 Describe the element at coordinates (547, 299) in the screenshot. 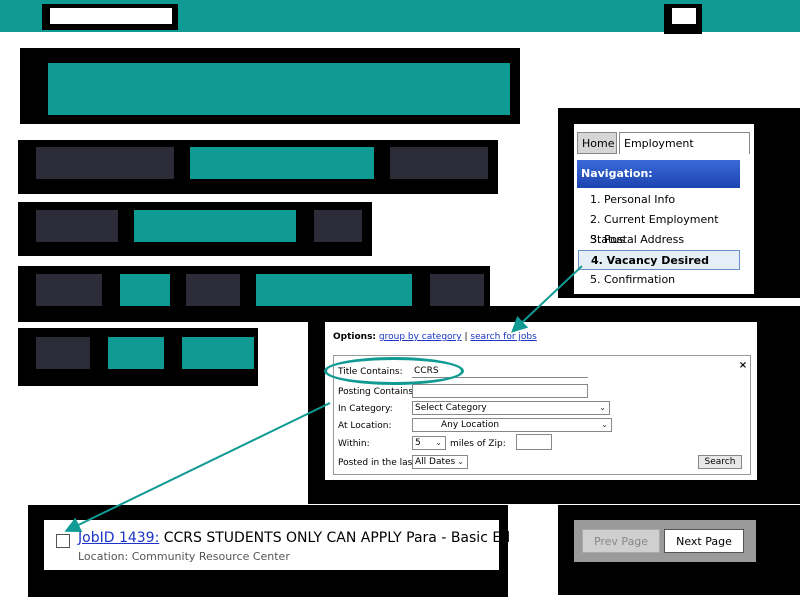

I see `arrow-to-search-for-jobs` at that location.